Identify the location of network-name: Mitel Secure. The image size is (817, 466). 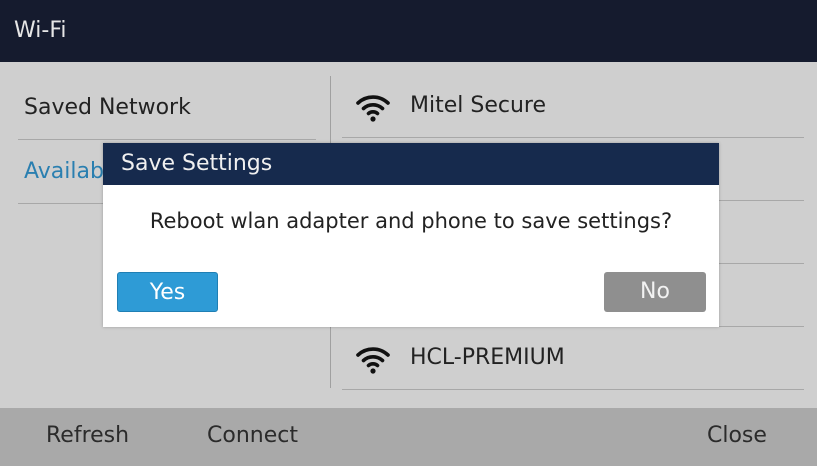
(478, 105).